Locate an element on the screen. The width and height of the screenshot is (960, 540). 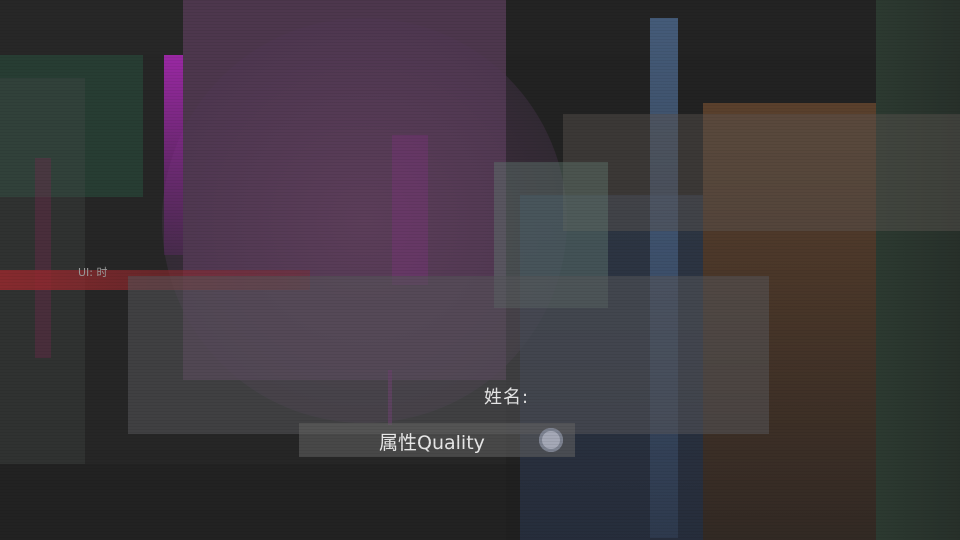
ui-debug-tag: UI: 时 is located at coordinates (93, 272).